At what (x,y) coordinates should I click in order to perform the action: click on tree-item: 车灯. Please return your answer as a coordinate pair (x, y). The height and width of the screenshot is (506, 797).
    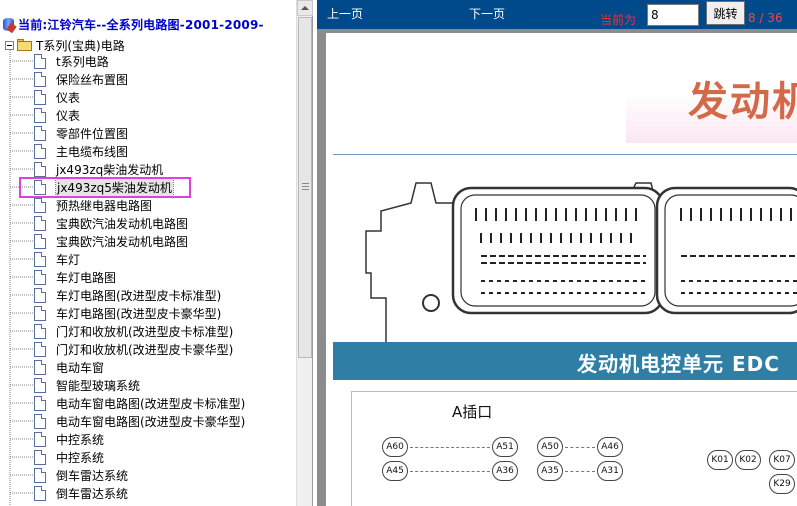
    Looking at the image, I should click on (57, 259).